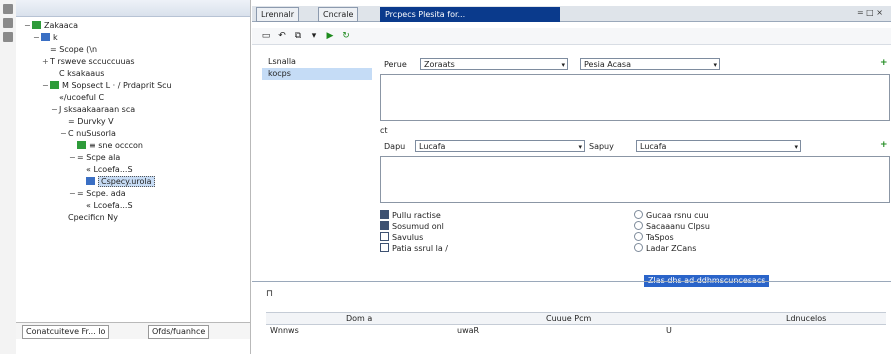 Image resolution: width=891 pixels, height=355 pixels. Describe the element at coordinates (82, 97) in the screenshot. I see `tree-item-label: «/ucoeful C` at that location.